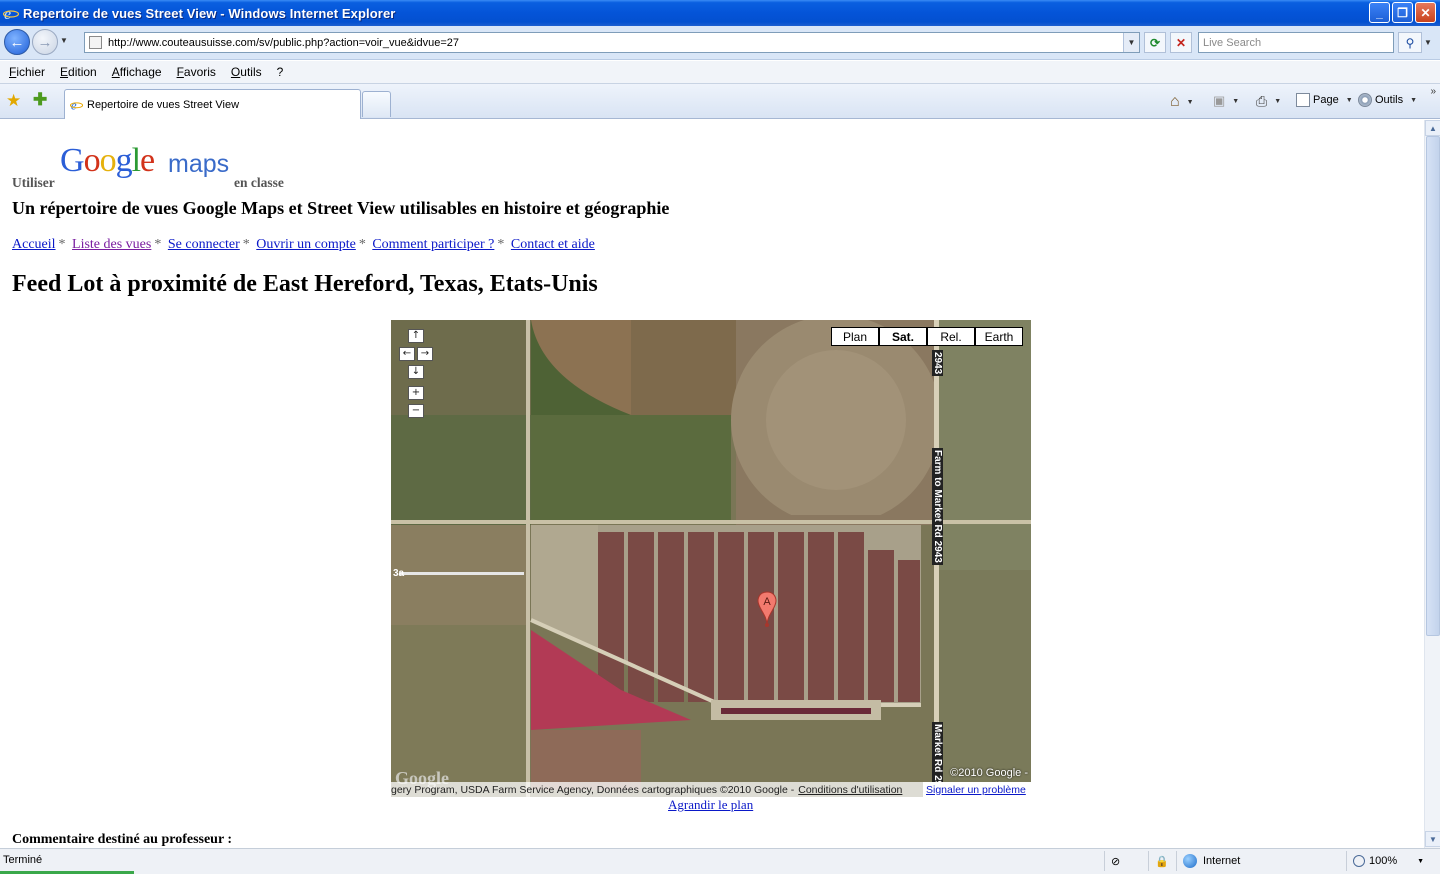  I want to click on google-logo: Google, so click(107, 160).